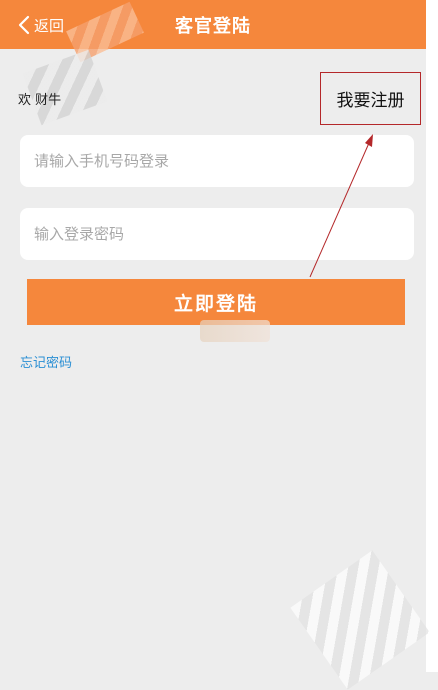  I want to click on right-edge-strip, so click(432, 336).